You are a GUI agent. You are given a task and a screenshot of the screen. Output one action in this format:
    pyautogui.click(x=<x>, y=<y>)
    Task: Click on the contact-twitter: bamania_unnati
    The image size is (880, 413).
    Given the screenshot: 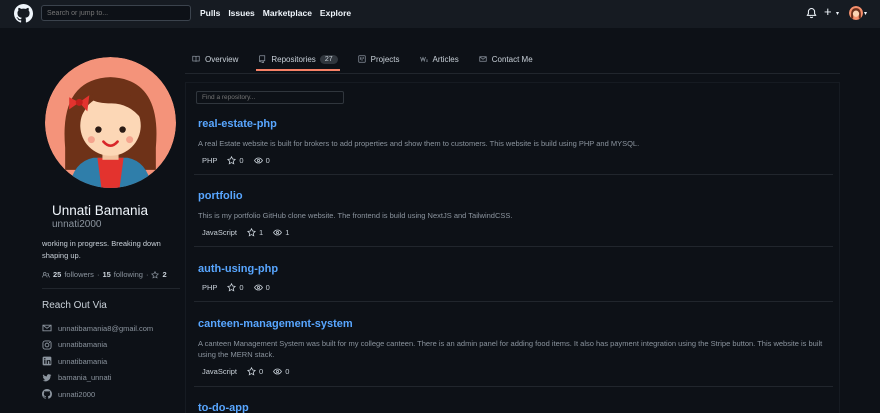 What is the action you would take?
    pyautogui.click(x=97, y=378)
    